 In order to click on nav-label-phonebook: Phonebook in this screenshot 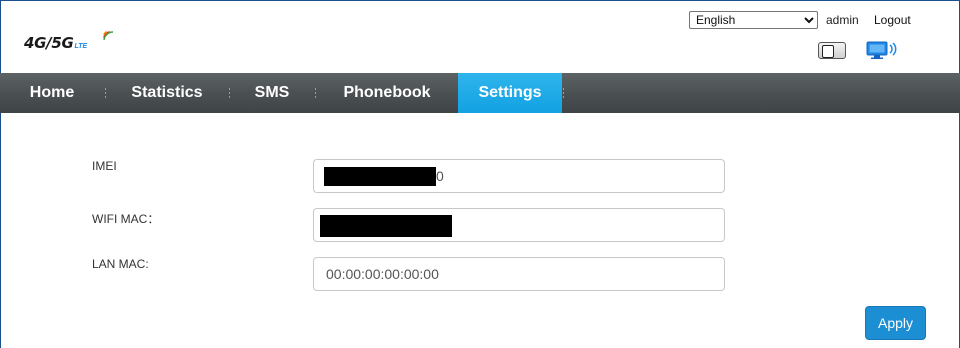, I will do `click(387, 92)`.